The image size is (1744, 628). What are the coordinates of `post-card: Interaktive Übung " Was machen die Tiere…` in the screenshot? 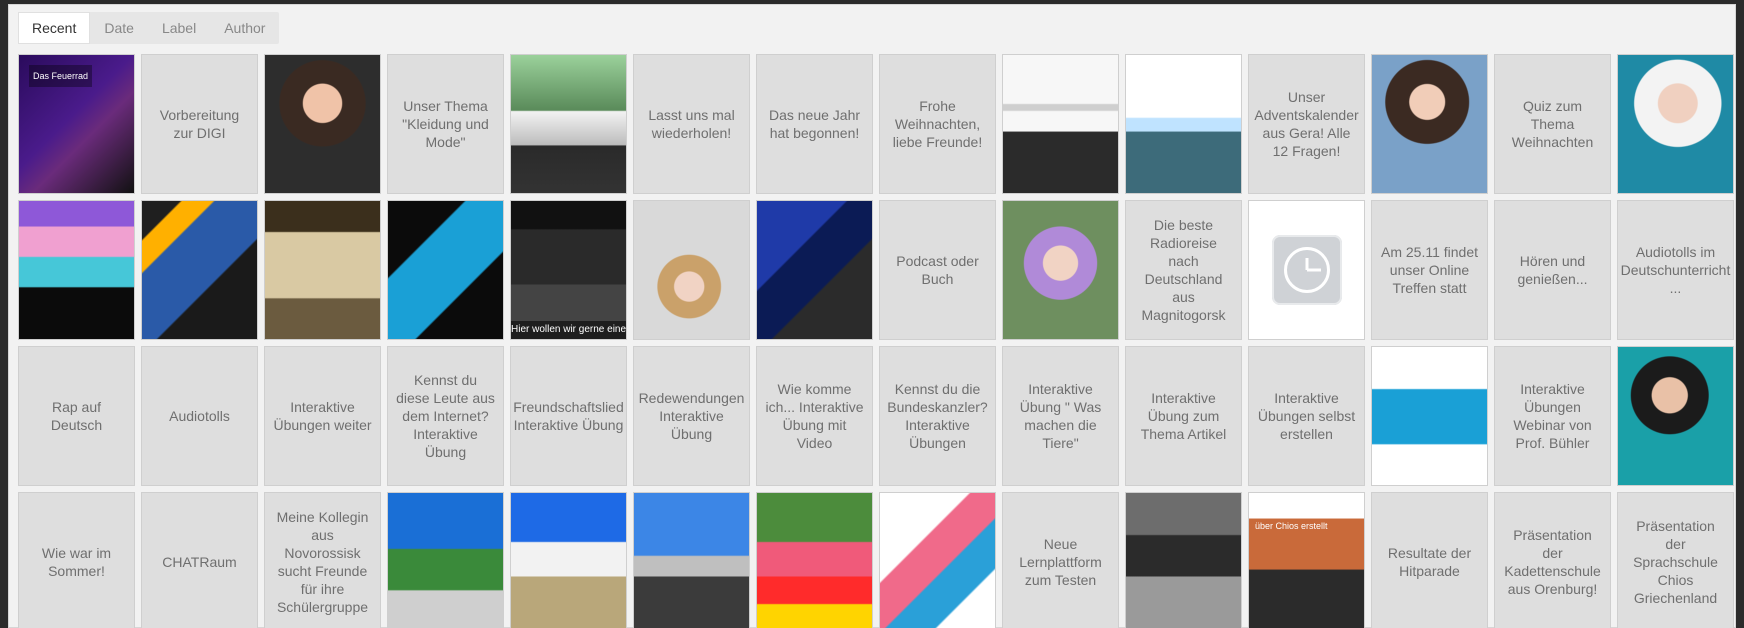 It's located at (1060, 416).